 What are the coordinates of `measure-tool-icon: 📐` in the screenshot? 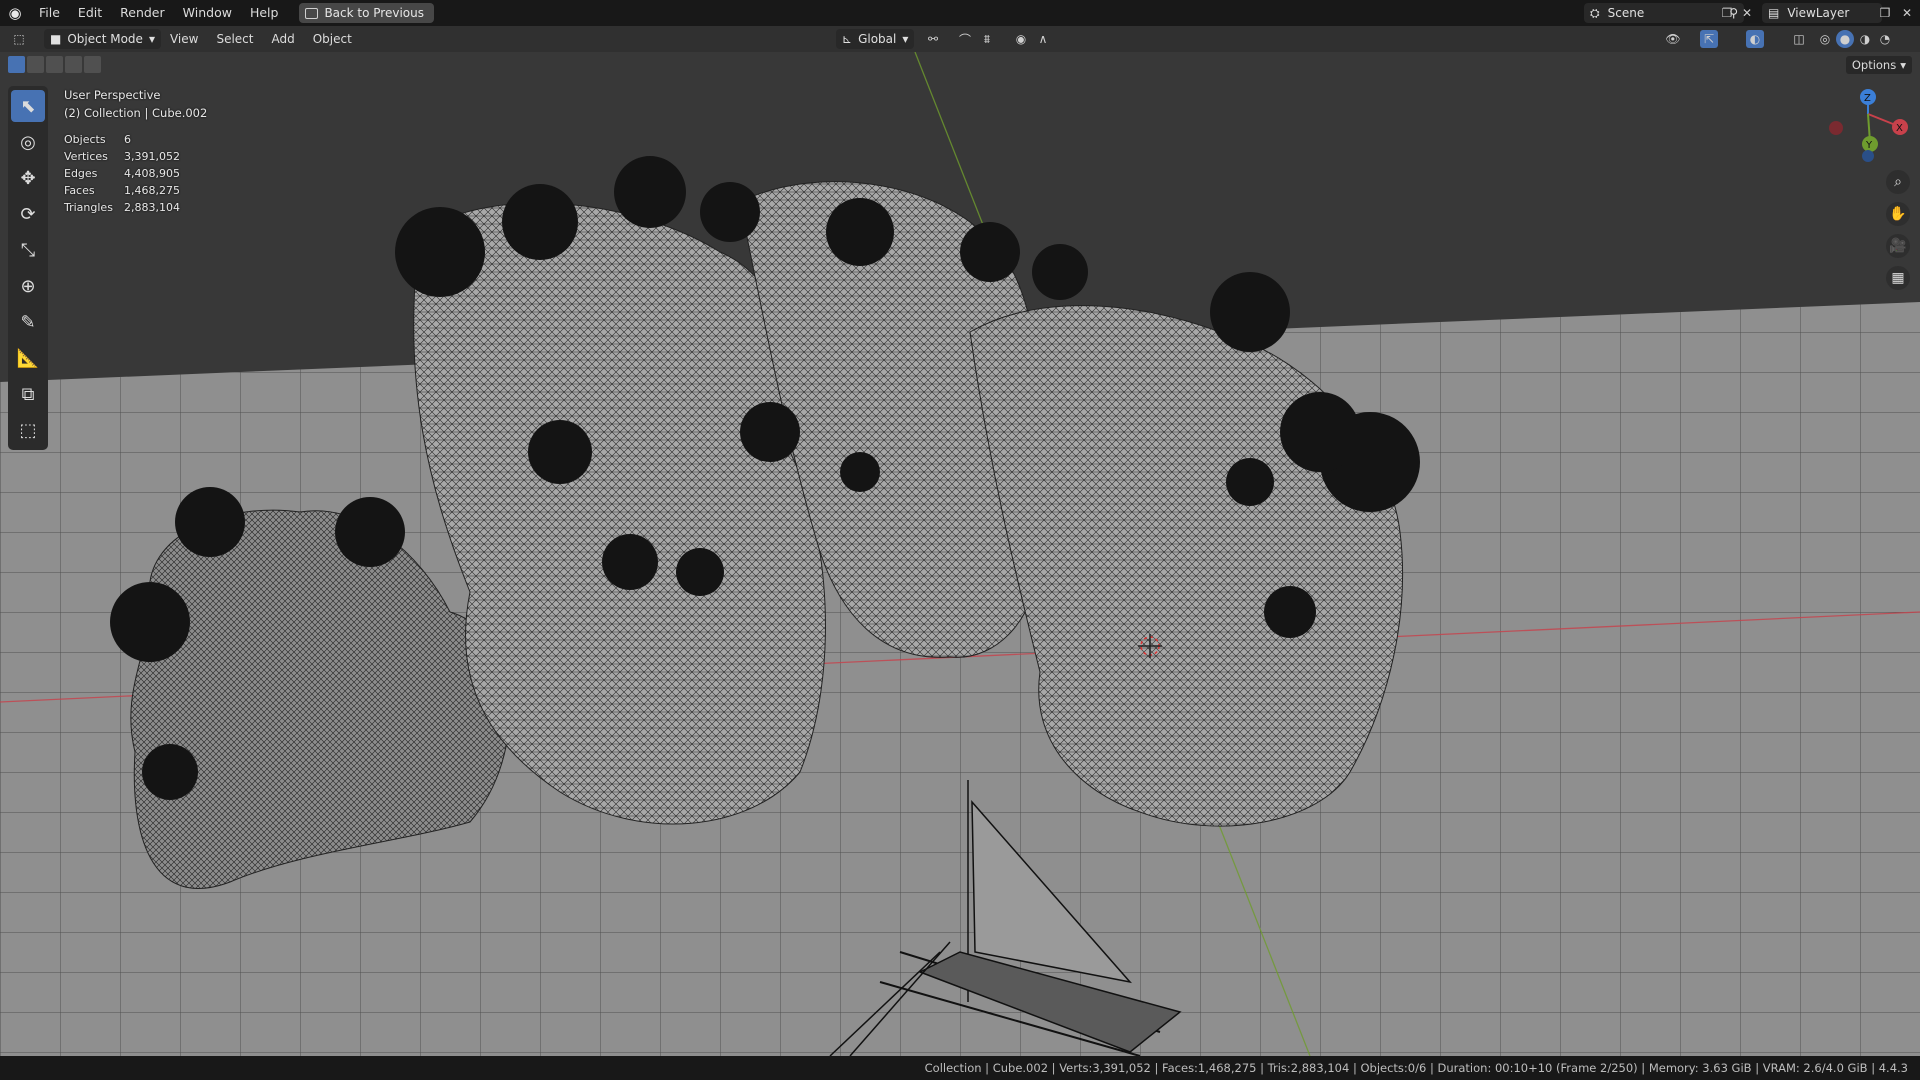 It's located at (28, 358).